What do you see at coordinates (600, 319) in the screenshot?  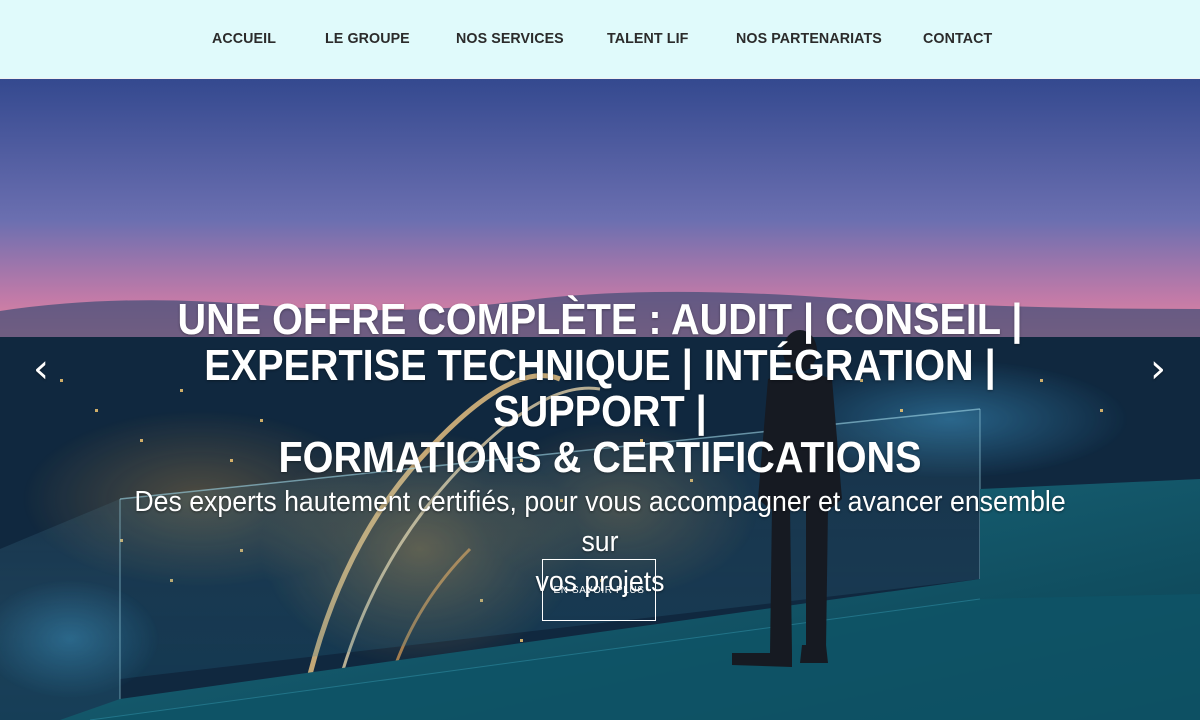 I see `headline-line-1: UNE OFFRE COMPLÈTE : AUDIT | CONSEIL |` at bounding box center [600, 319].